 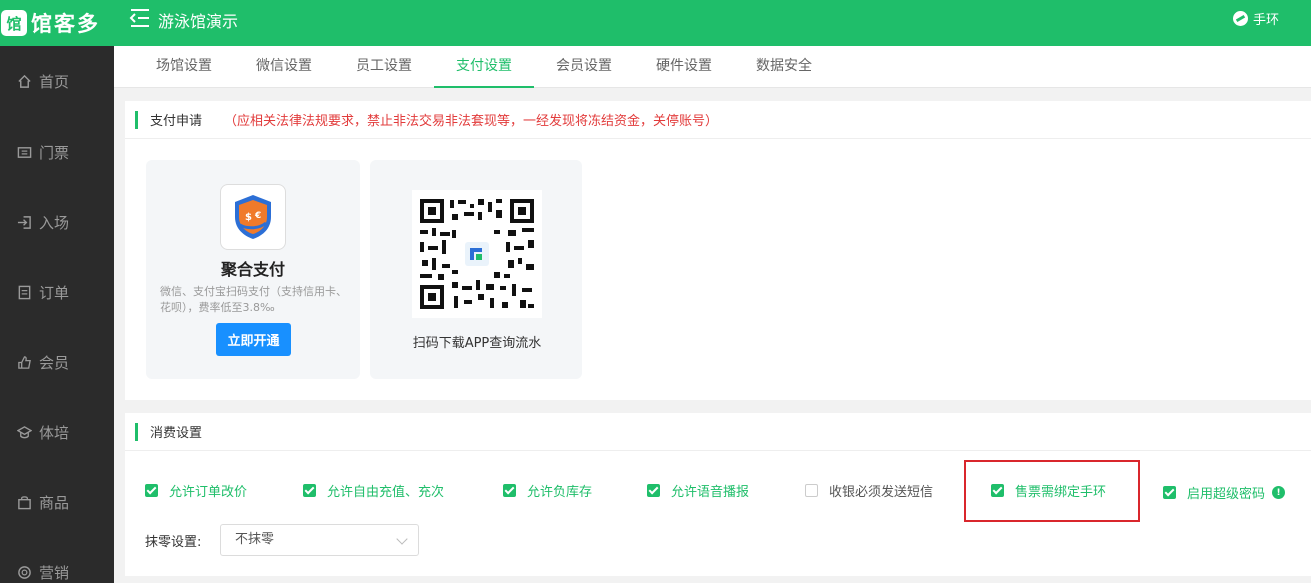 I want to click on sidebar-item-label: 商品, so click(x=54, y=502).